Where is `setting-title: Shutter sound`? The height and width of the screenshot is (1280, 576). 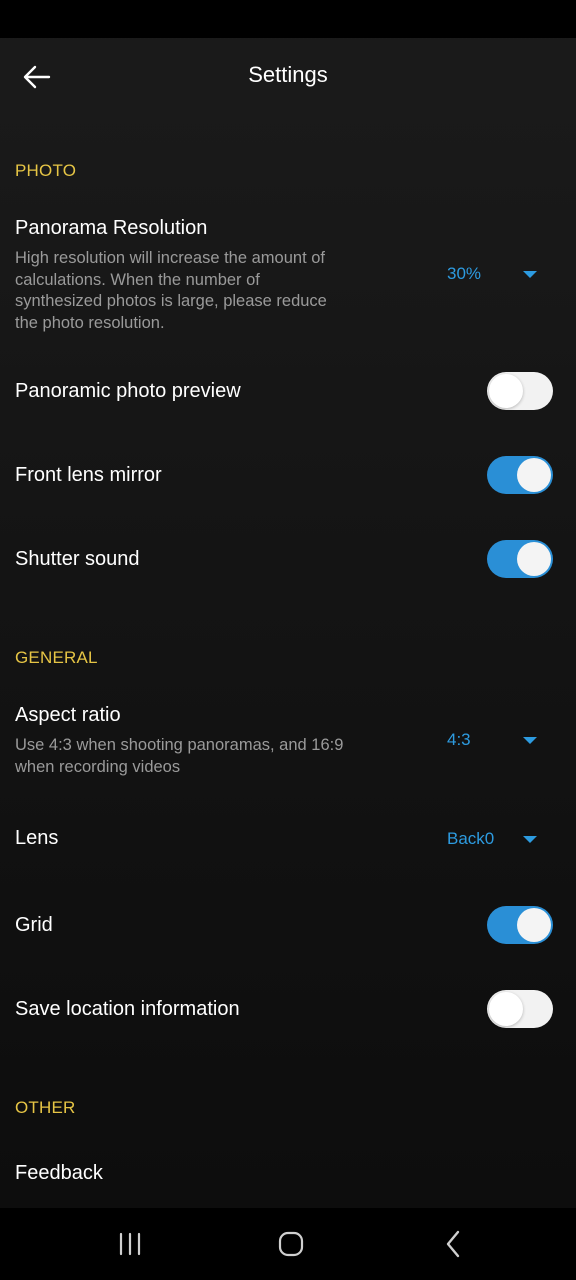 setting-title: Shutter sound is located at coordinates (77, 559).